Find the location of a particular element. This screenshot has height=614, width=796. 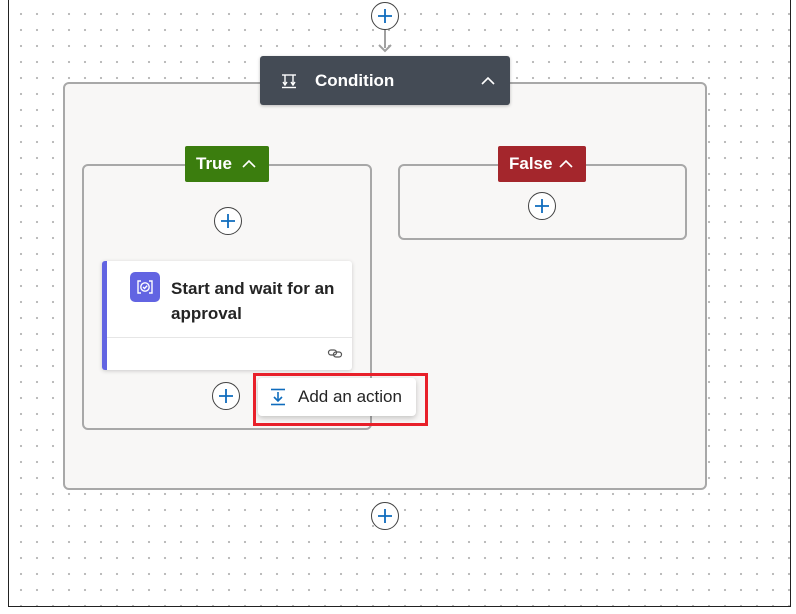

true-branch-header: True is located at coordinates (227, 164).